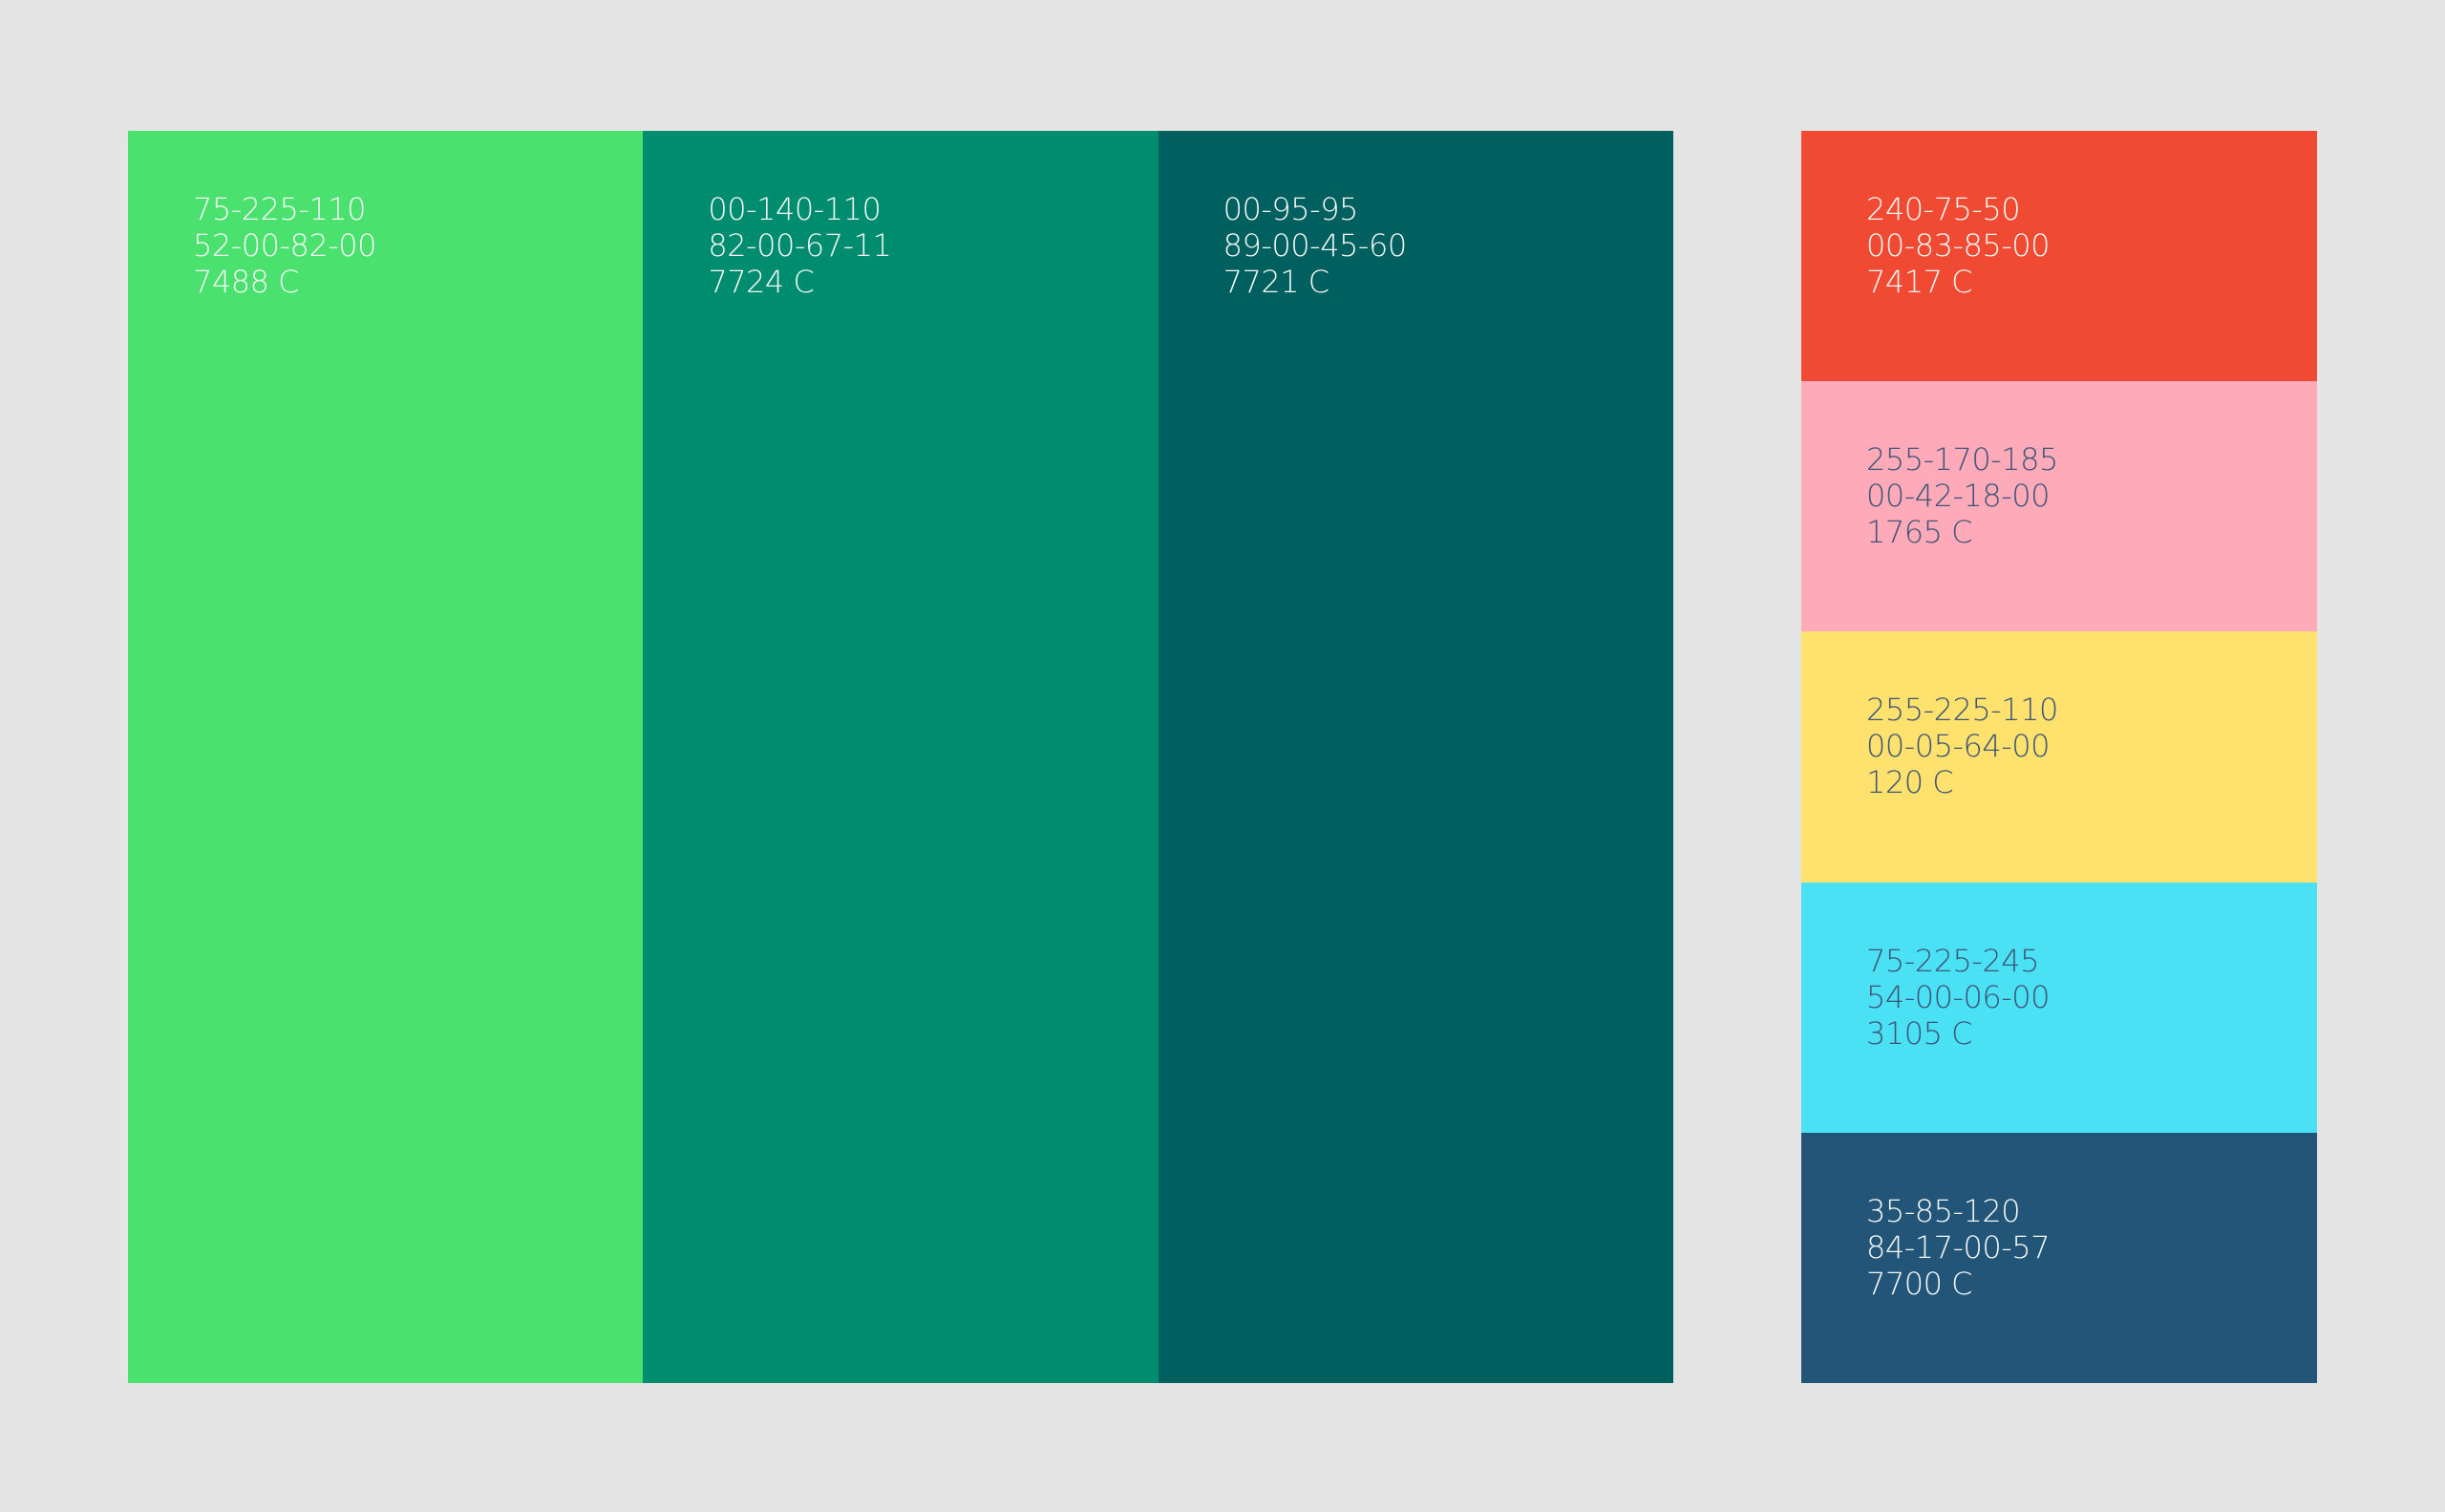 The height and width of the screenshot is (1512, 2445). What do you see at coordinates (1919, 282) in the screenshot?
I see `pantone-value: 7417 C` at bounding box center [1919, 282].